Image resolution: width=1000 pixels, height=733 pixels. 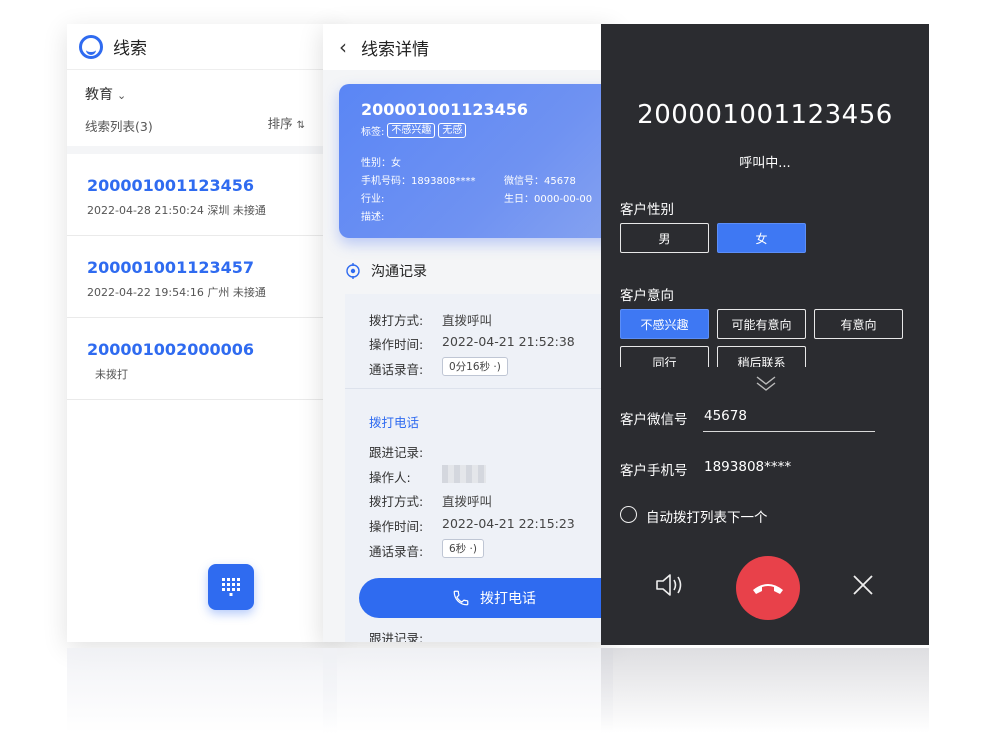 I want to click on detail-header: ‹ 线索详情, so click(x=468, y=47).